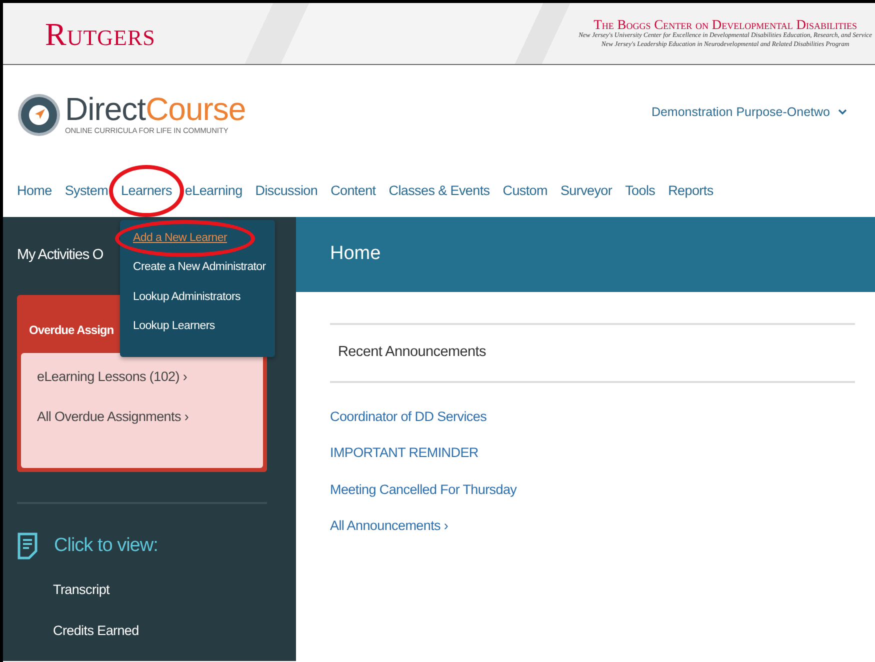  Describe the element at coordinates (389, 526) in the screenshot. I see `announcement-link: All Announcements ›` at that location.